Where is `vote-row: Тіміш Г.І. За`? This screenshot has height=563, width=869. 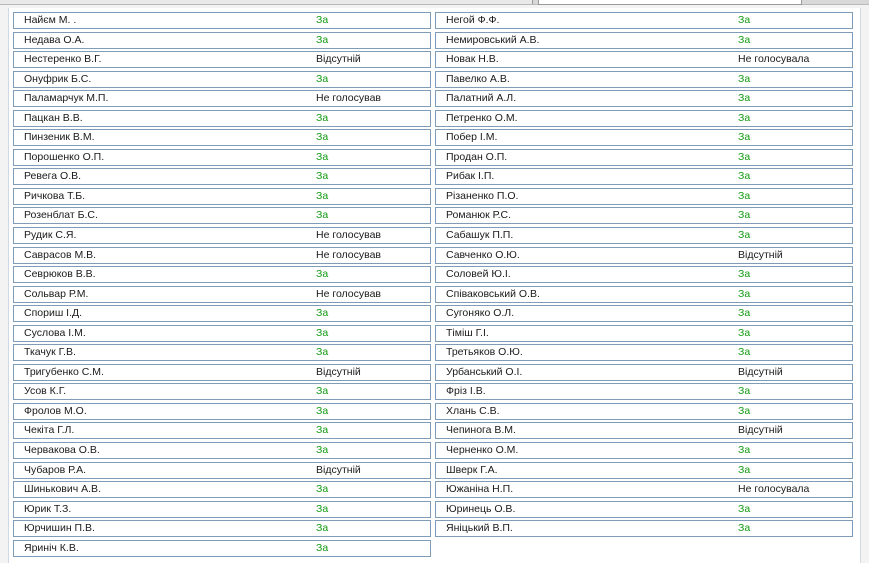
vote-row: Тіміш Г.І. За is located at coordinates (644, 333).